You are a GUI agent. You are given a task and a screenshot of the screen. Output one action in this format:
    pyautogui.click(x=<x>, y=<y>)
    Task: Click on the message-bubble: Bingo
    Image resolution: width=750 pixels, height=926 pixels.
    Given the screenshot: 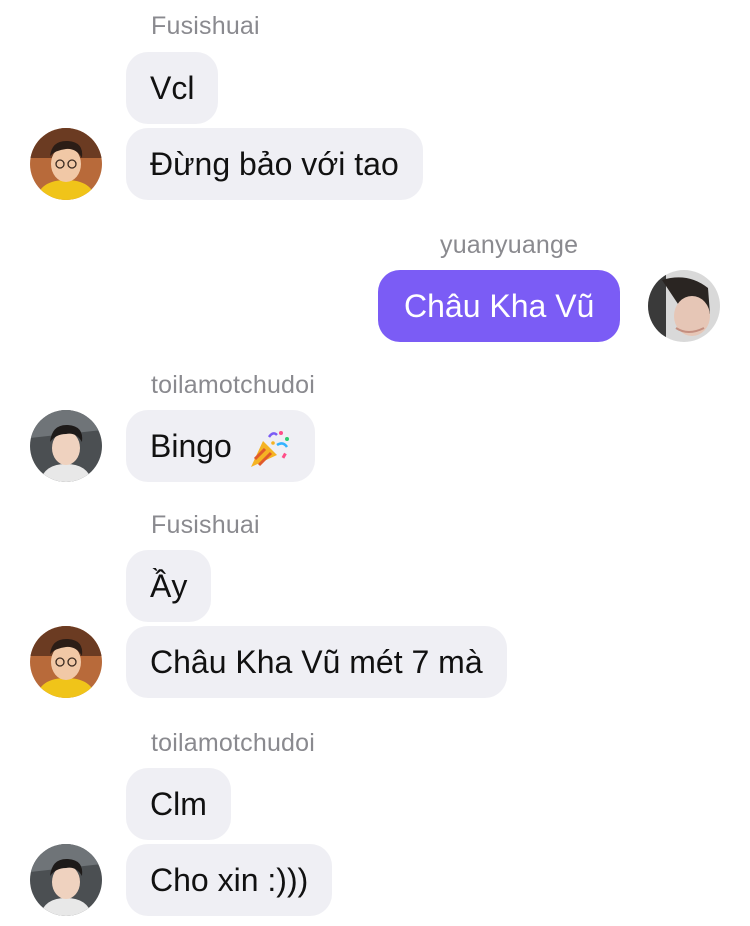 What is the action you would take?
    pyautogui.click(x=220, y=446)
    